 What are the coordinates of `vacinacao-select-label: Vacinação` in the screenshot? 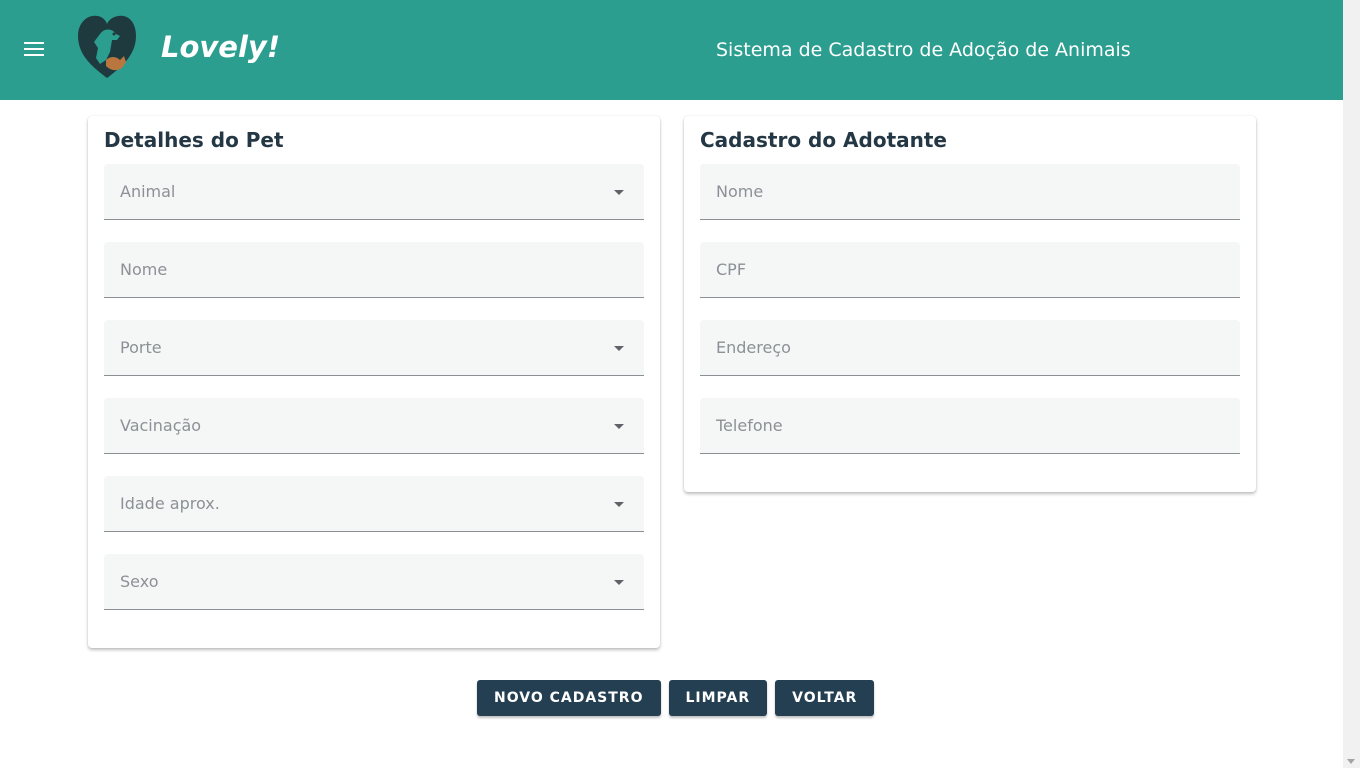 It's located at (161, 425).